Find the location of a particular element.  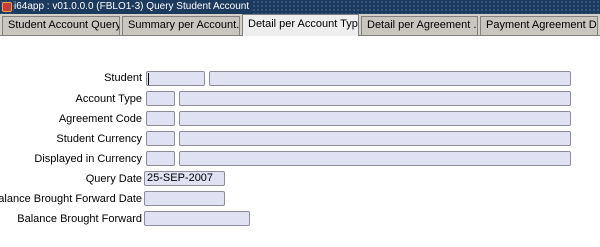

query-date-label: Query Date is located at coordinates (113, 179).